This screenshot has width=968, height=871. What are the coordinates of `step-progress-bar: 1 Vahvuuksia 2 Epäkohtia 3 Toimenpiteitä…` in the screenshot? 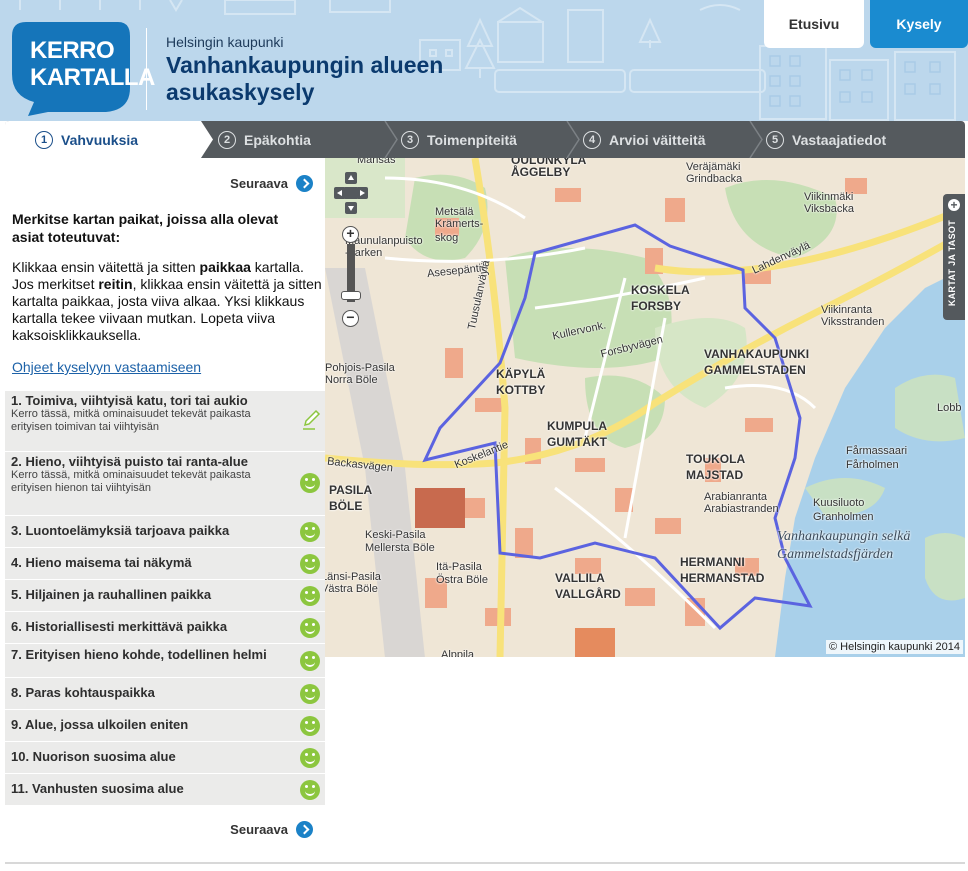 It's located at (485, 139).